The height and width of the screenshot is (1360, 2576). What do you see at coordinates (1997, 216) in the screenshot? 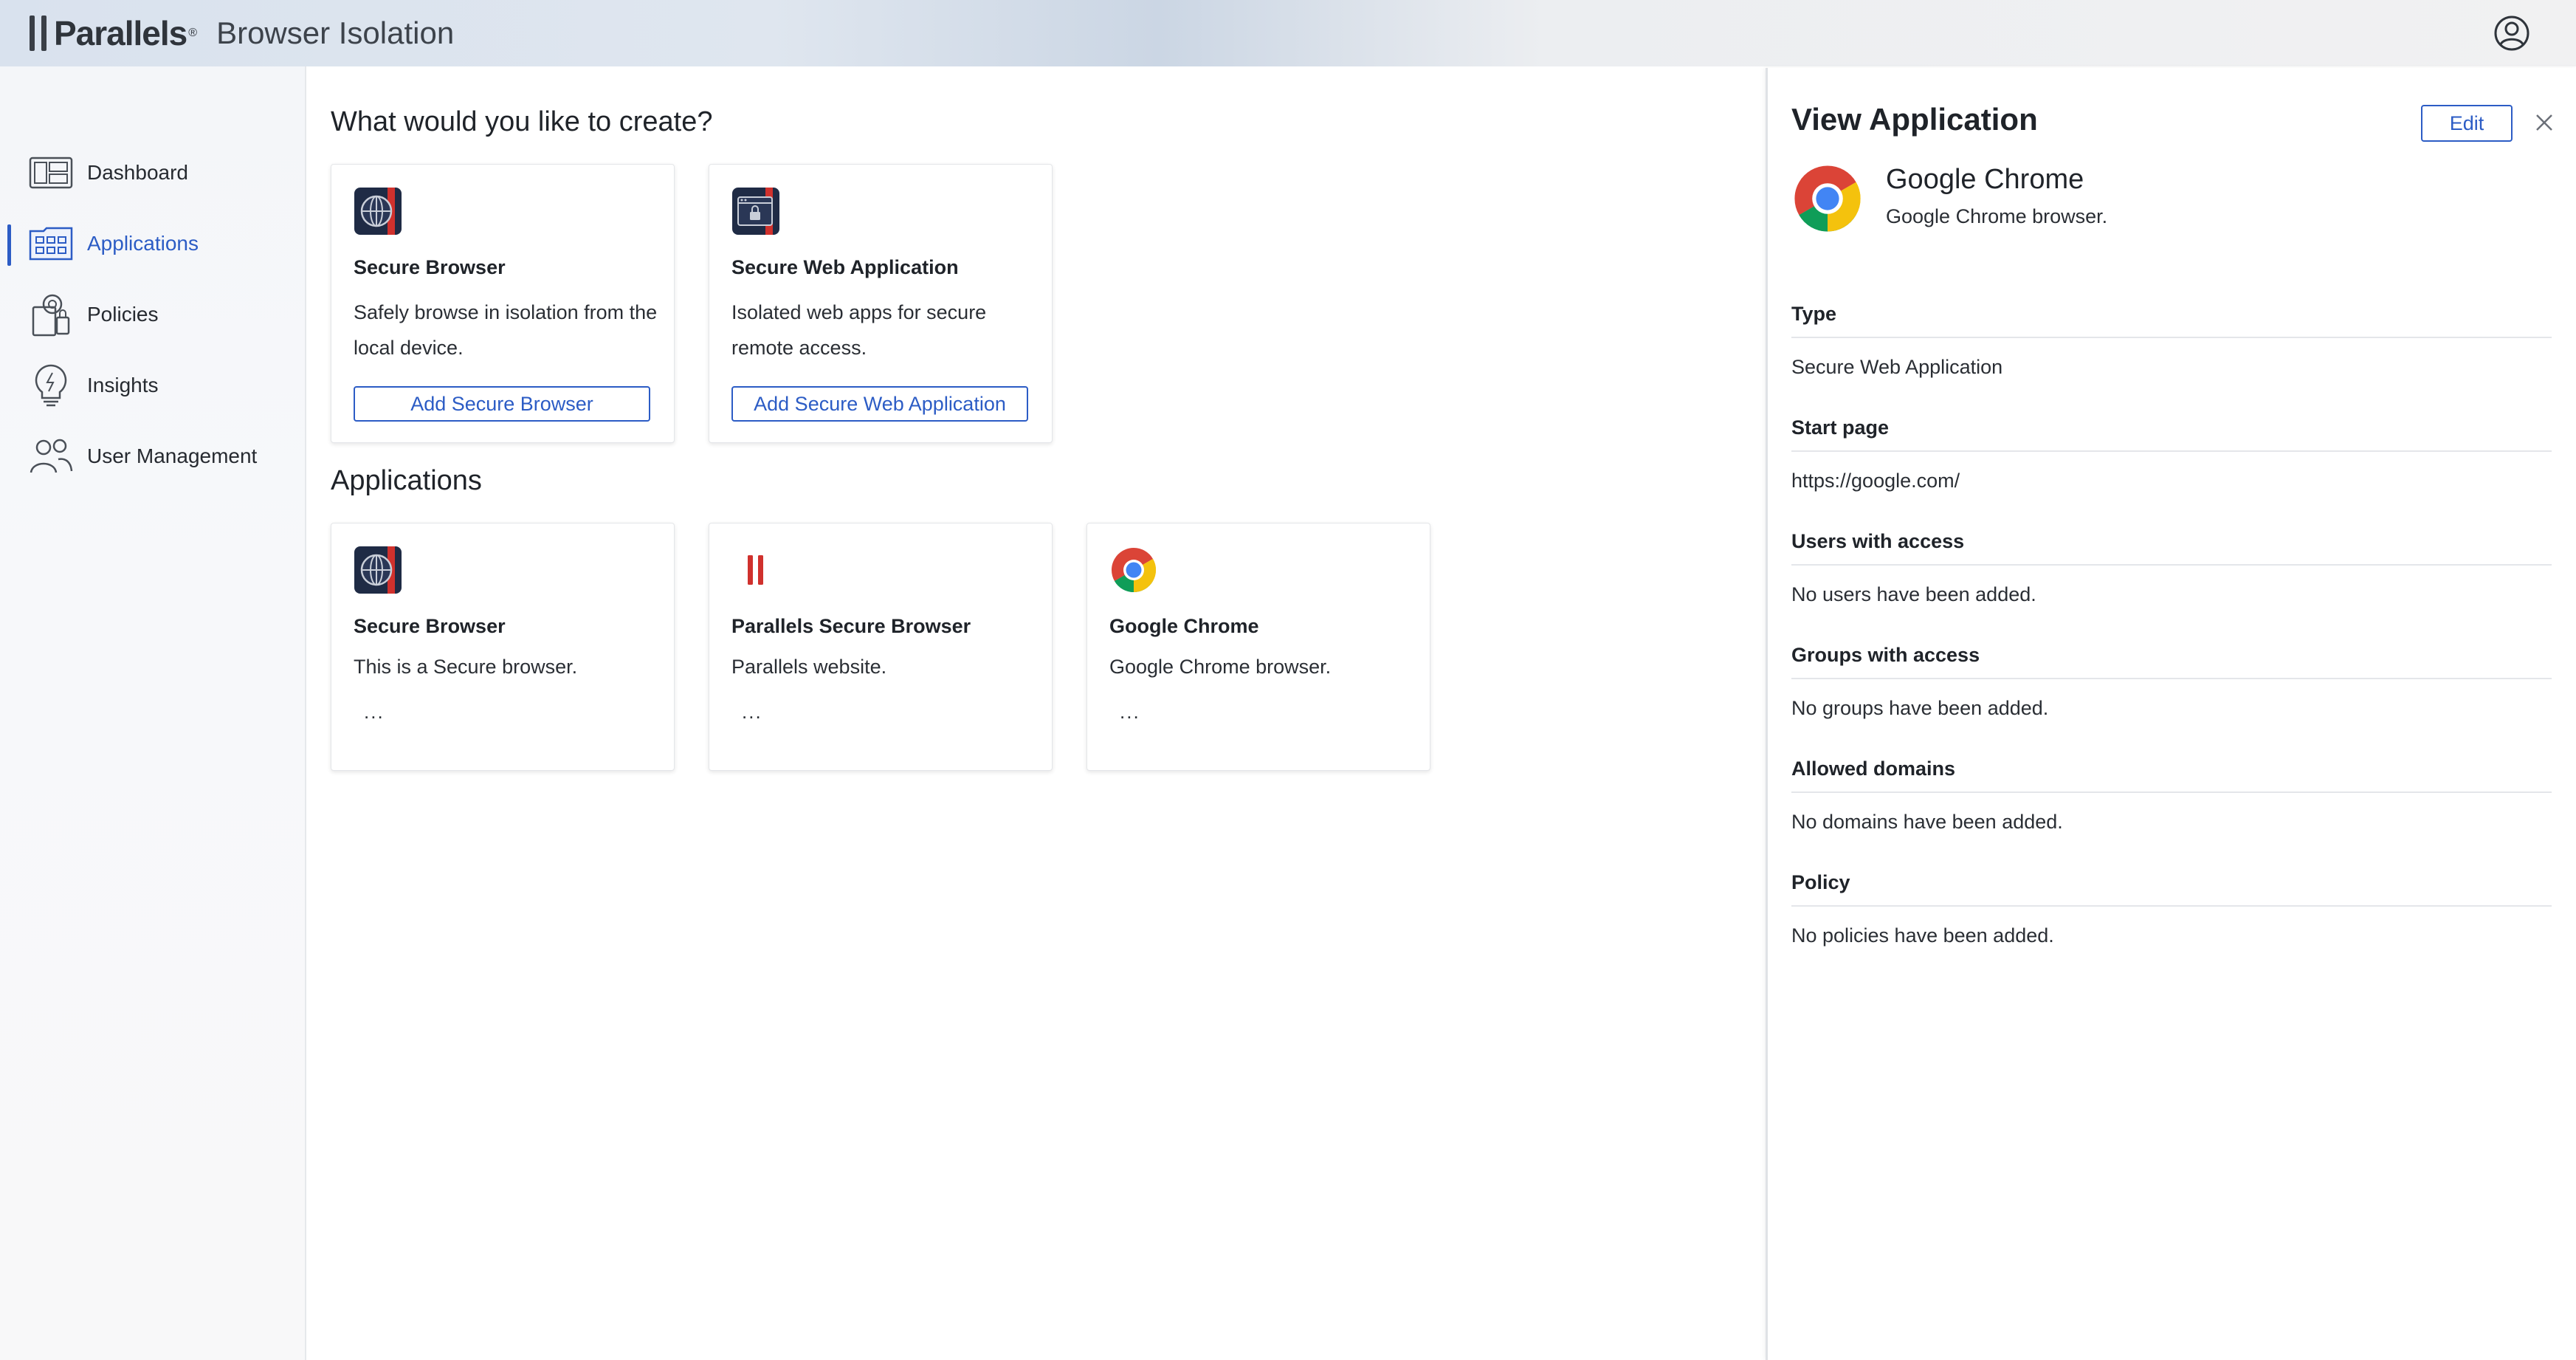
I see `application-description: Google Chrome browser.` at bounding box center [1997, 216].